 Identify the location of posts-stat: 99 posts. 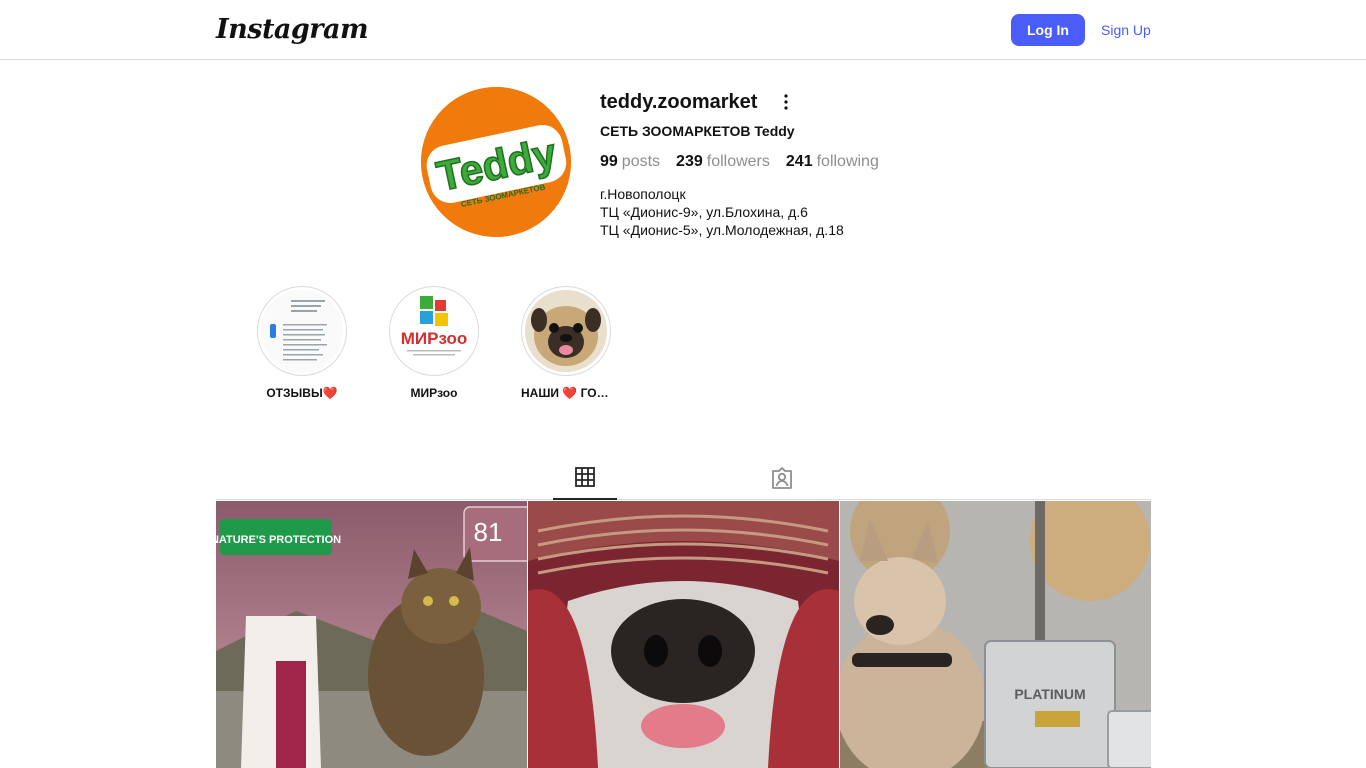
(630, 162).